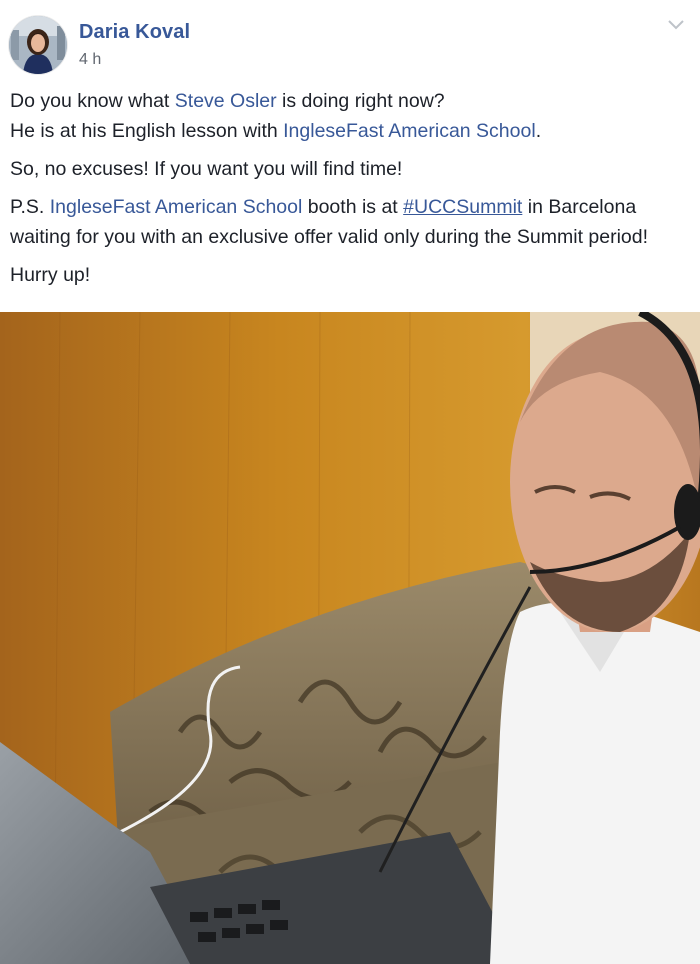 This screenshot has width=700, height=964. I want to click on avatar-image, so click(38, 45).